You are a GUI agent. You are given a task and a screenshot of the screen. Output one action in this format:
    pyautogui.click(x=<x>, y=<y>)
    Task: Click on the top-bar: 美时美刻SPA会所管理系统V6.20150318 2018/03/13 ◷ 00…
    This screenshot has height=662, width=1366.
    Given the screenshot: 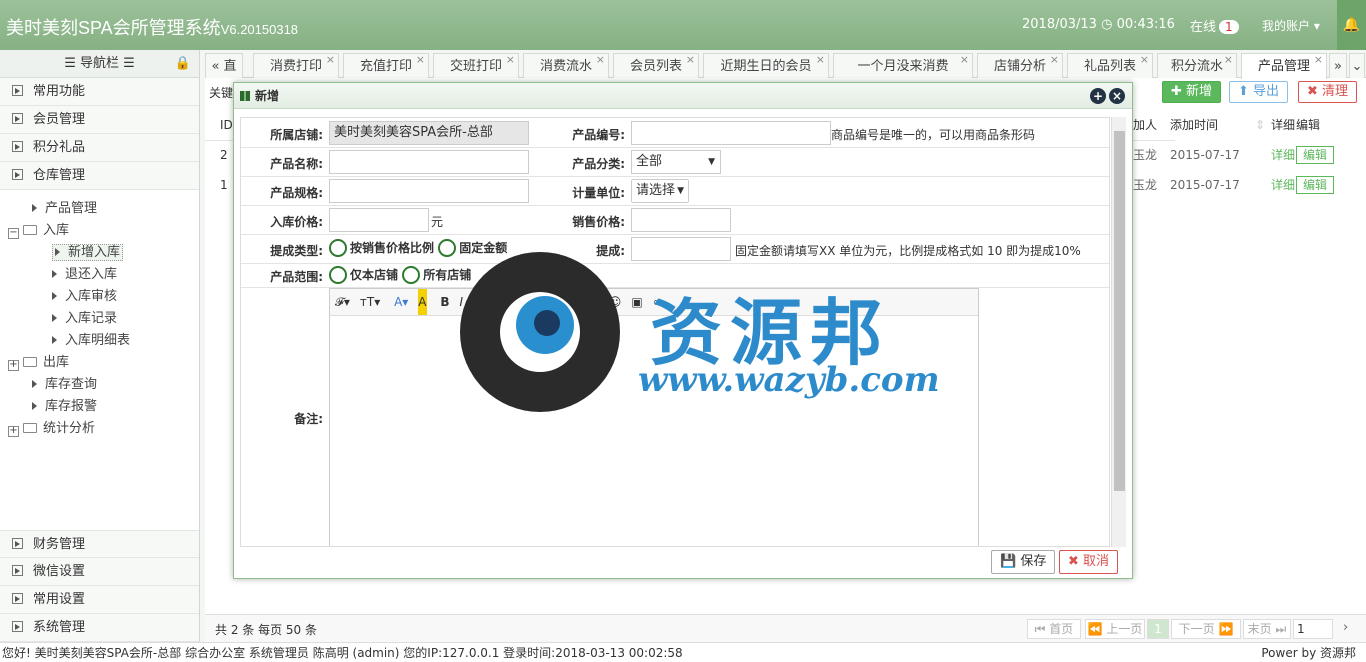 What is the action you would take?
    pyautogui.click(x=683, y=25)
    